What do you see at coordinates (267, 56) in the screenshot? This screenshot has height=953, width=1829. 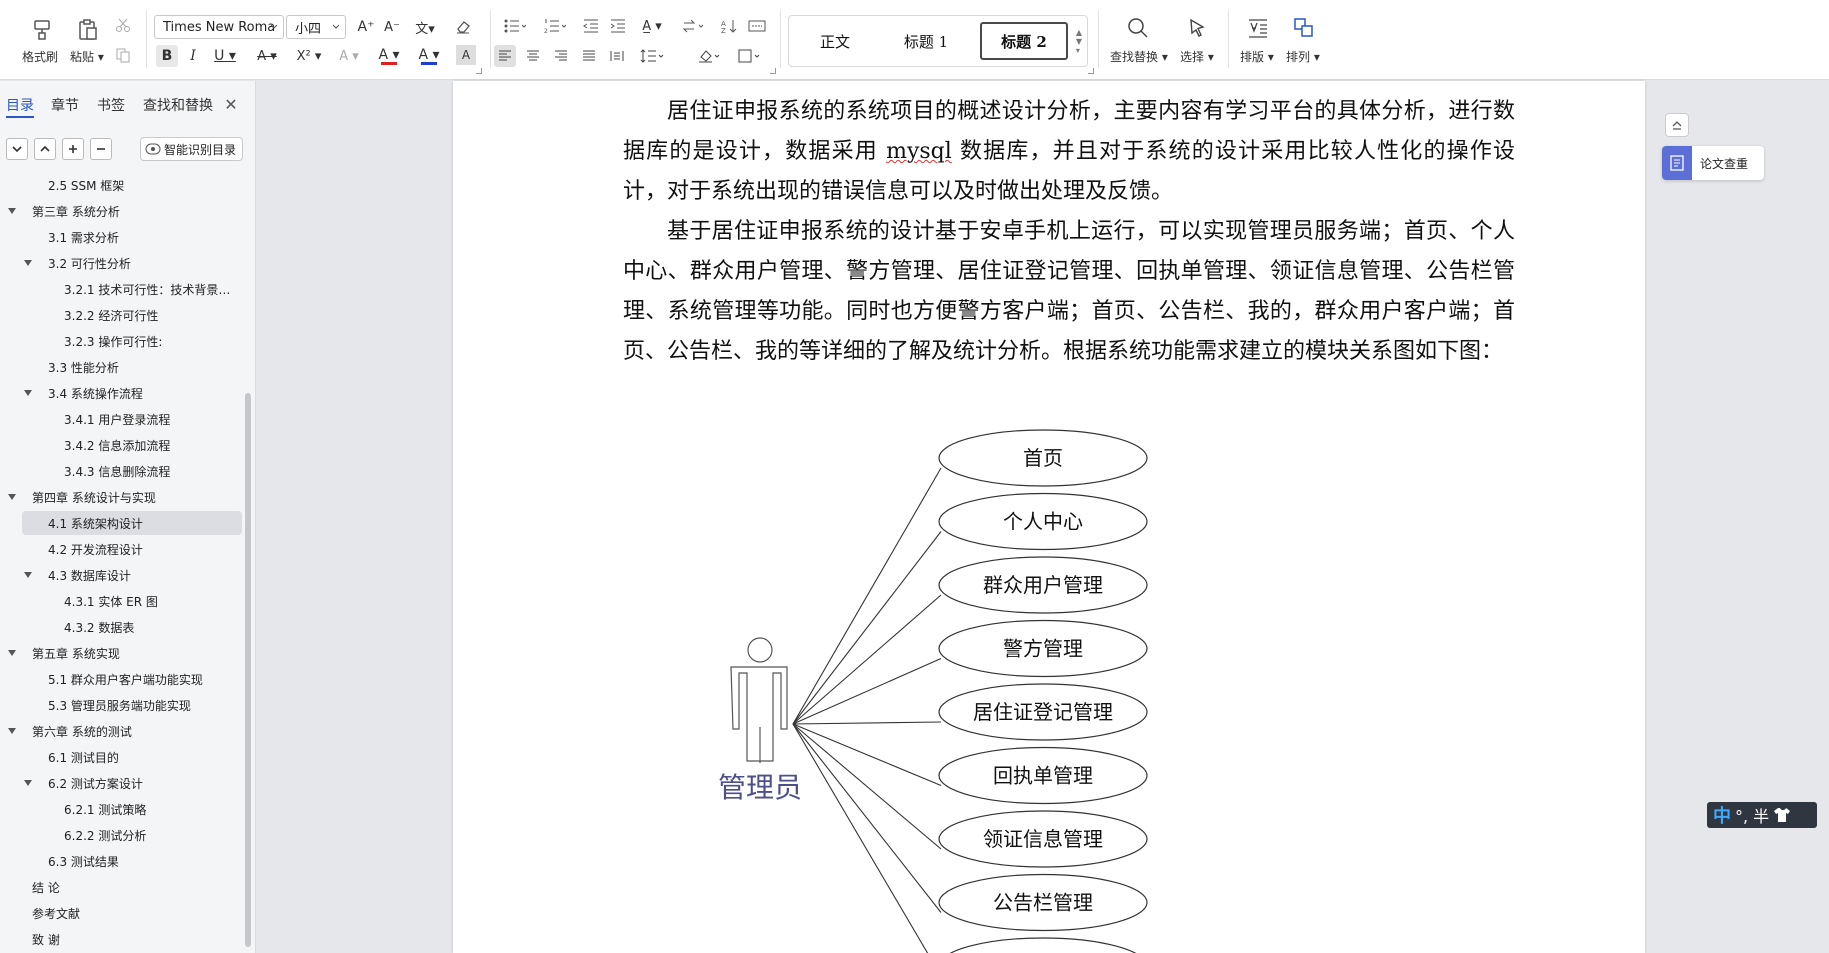 I see `strikethrough-button: A ▾` at bounding box center [267, 56].